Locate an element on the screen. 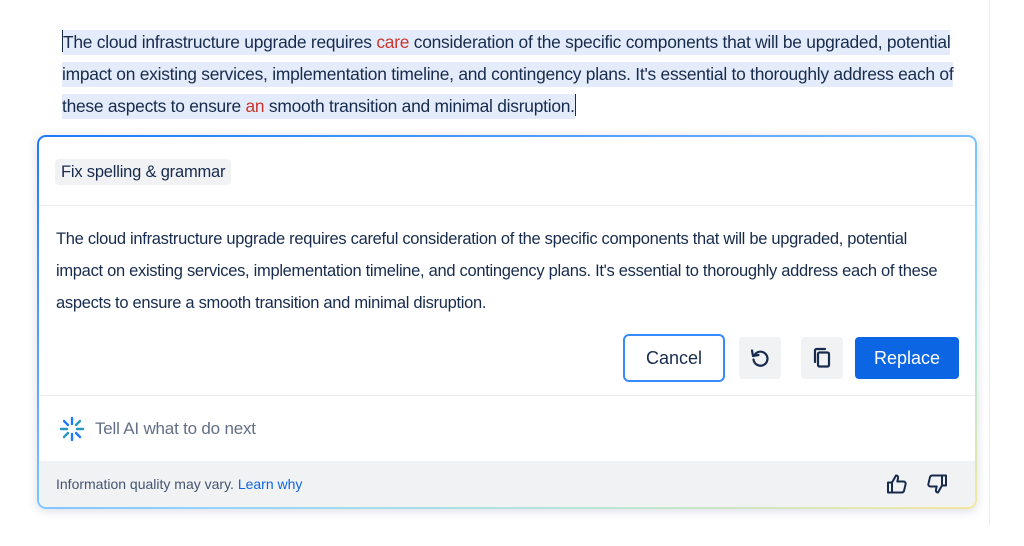 This screenshot has height=546, width=1024. copy-button is located at coordinates (822, 358).